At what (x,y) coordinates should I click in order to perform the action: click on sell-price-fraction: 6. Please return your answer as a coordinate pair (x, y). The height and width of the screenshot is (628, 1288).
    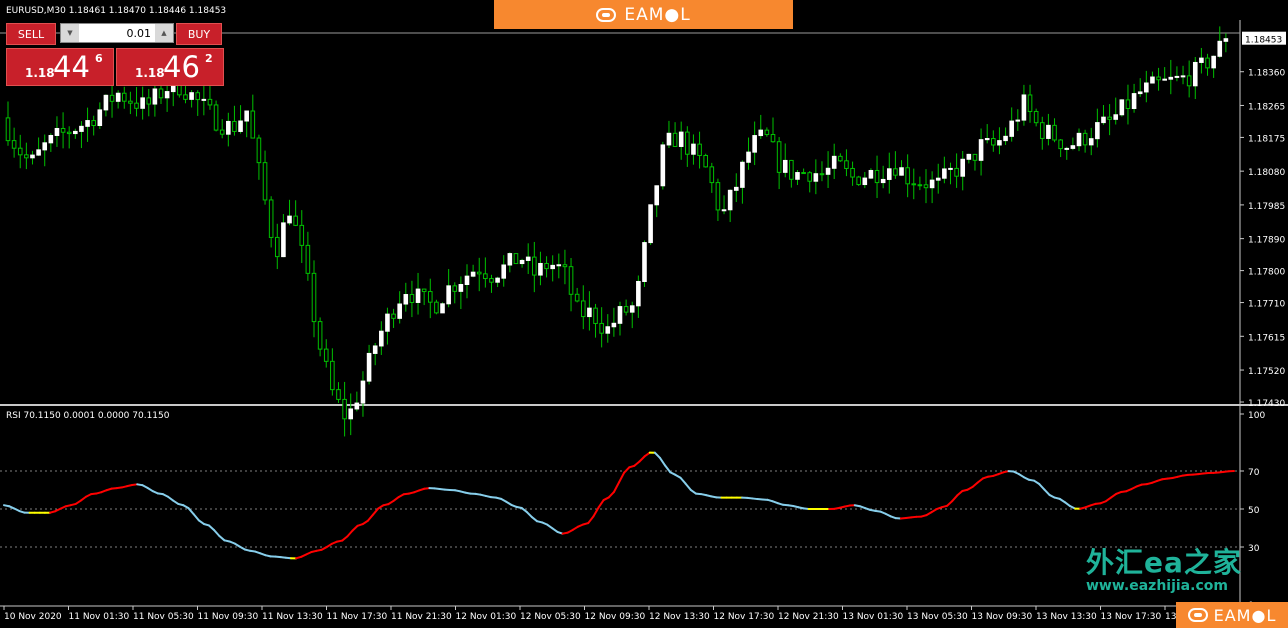
    Looking at the image, I should click on (99, 58).